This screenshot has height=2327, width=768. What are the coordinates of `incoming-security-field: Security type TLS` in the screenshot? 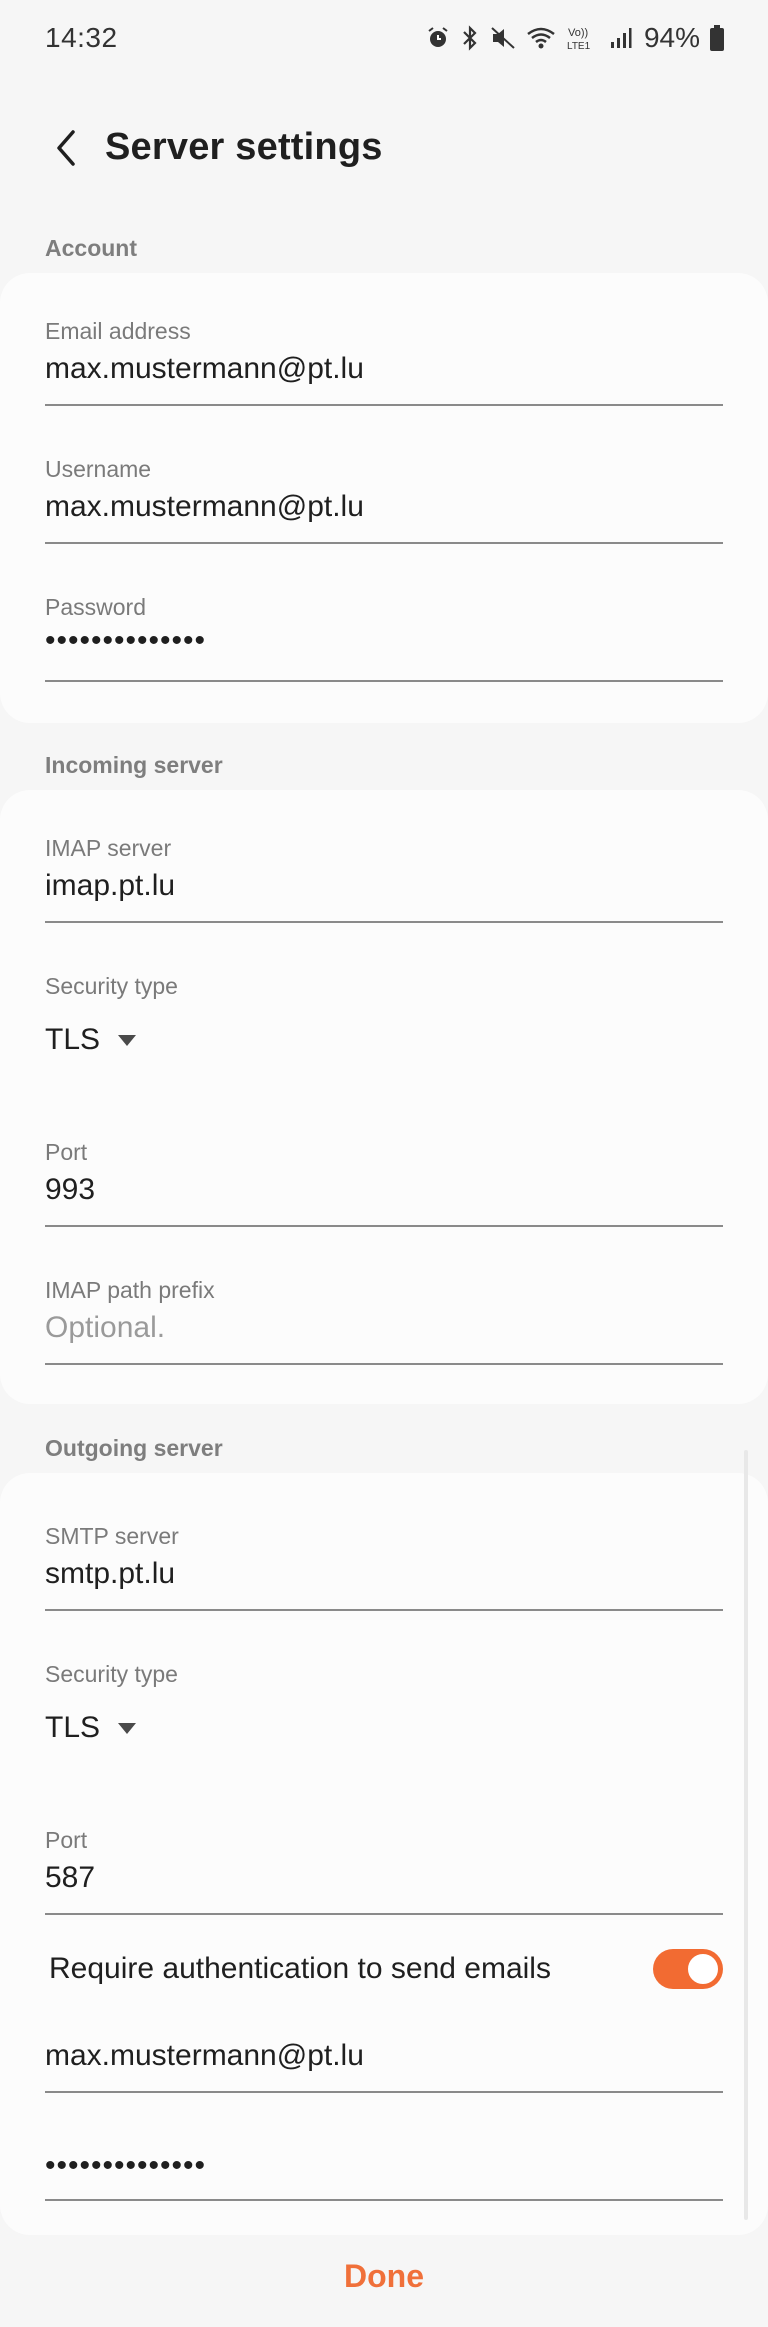 It's located at (384, 1023).